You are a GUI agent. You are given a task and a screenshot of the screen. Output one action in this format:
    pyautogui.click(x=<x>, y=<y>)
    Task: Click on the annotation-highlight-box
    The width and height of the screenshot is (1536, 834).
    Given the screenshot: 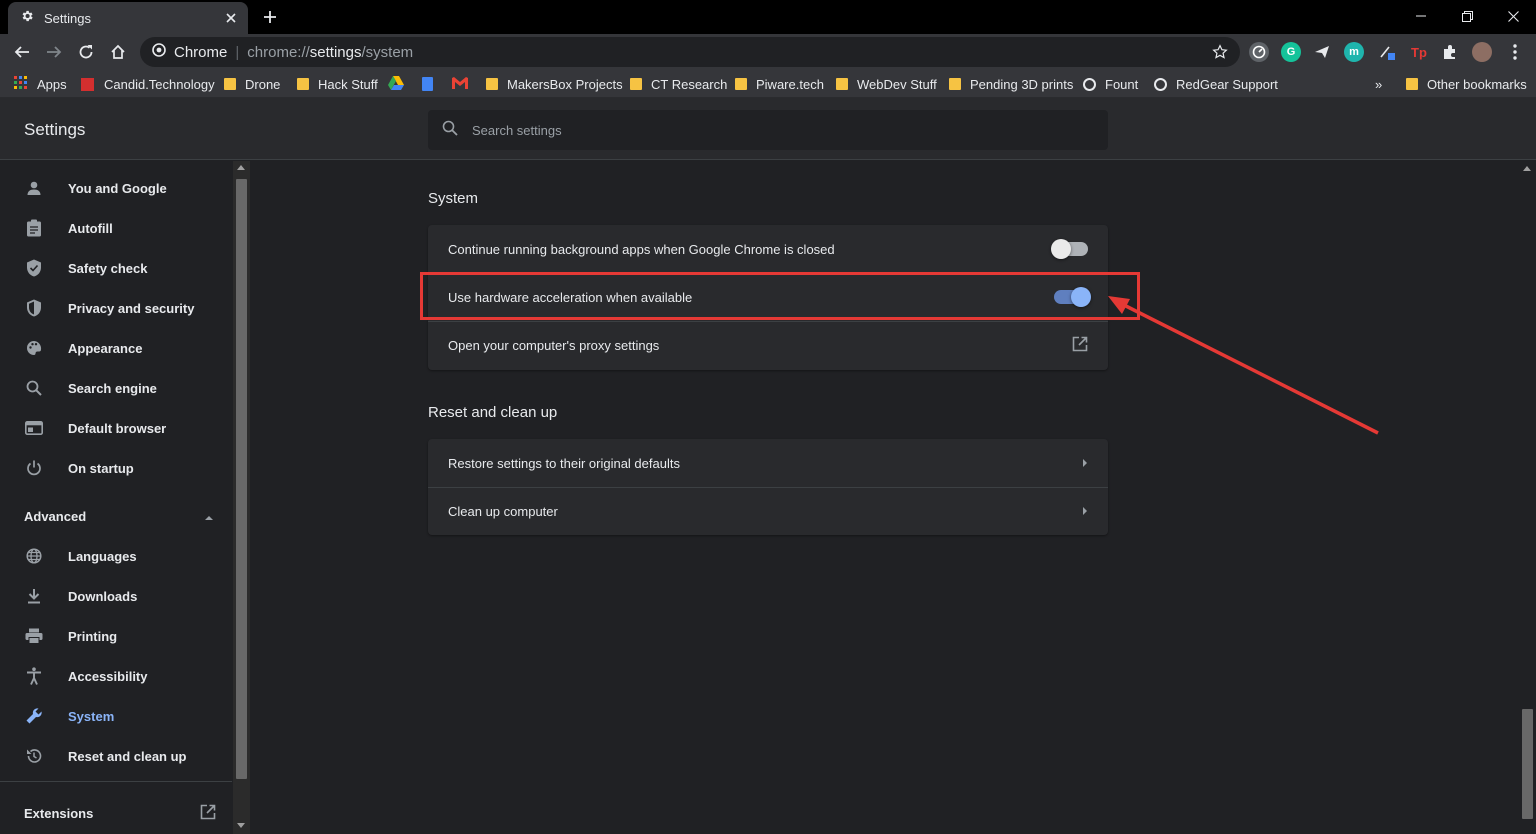 What is the action you would take?
    pyautogui.click(x=780, y=296)
    